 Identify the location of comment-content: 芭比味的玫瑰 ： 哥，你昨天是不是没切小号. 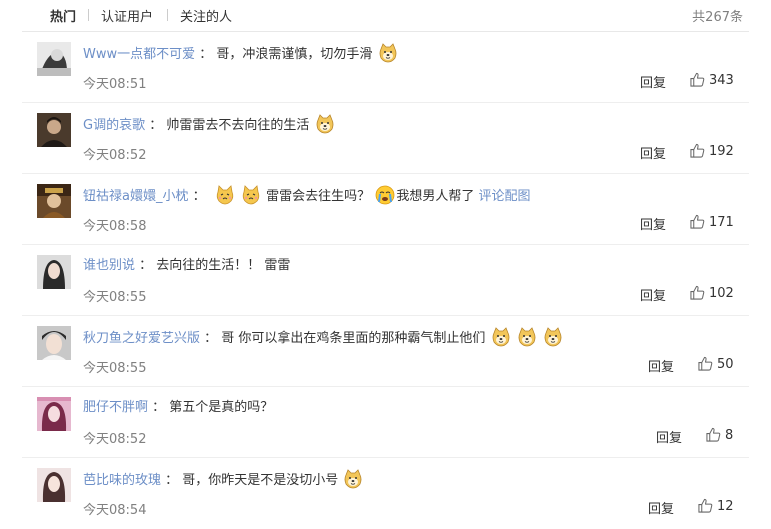
(223, 481).